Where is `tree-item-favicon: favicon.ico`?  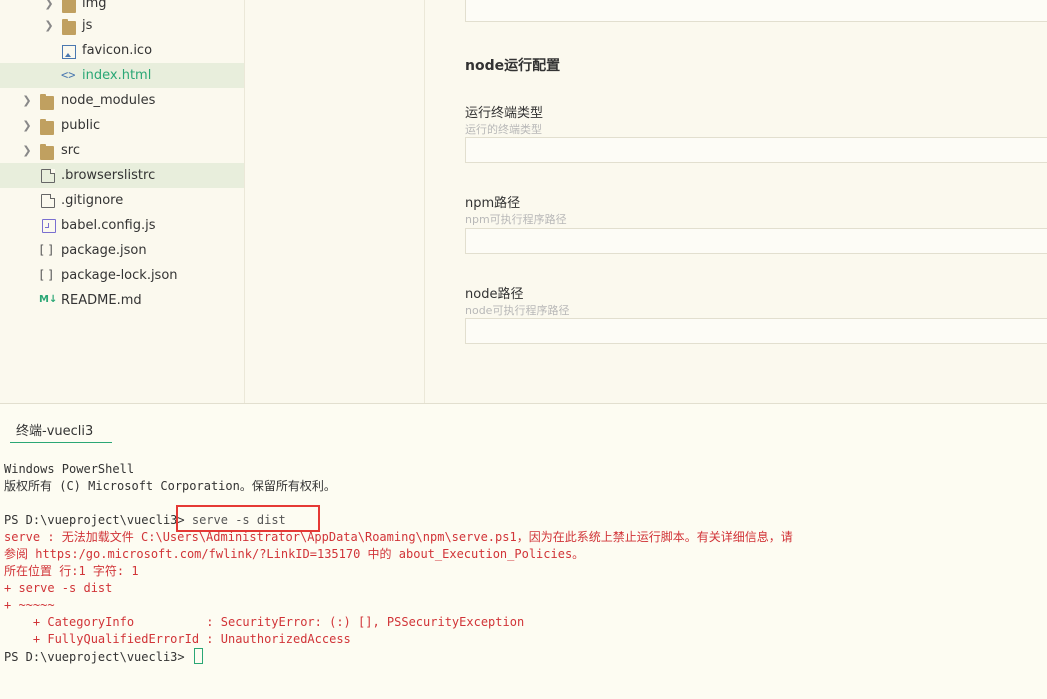
tree-item-favicon: favicon.ico is located at coordinates (122, 50).